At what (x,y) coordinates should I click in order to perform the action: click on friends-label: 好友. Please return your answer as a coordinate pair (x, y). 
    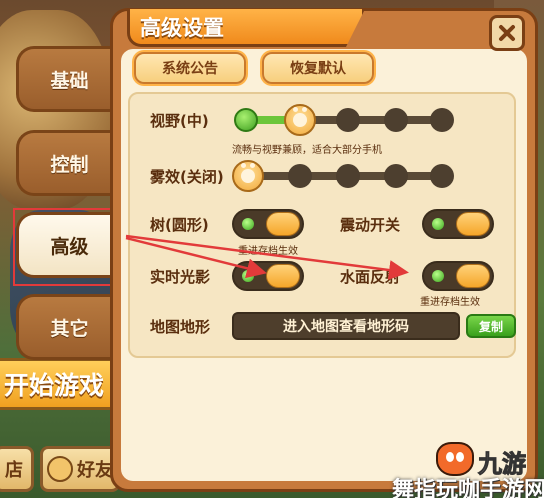
    Looking at the image, I should click on (95, 470).